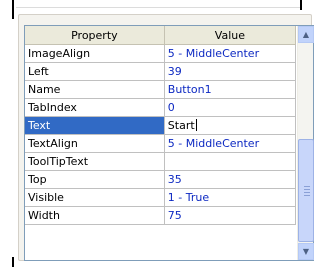  I want to click on frame-left-edge-bottom, so click(14, 262).